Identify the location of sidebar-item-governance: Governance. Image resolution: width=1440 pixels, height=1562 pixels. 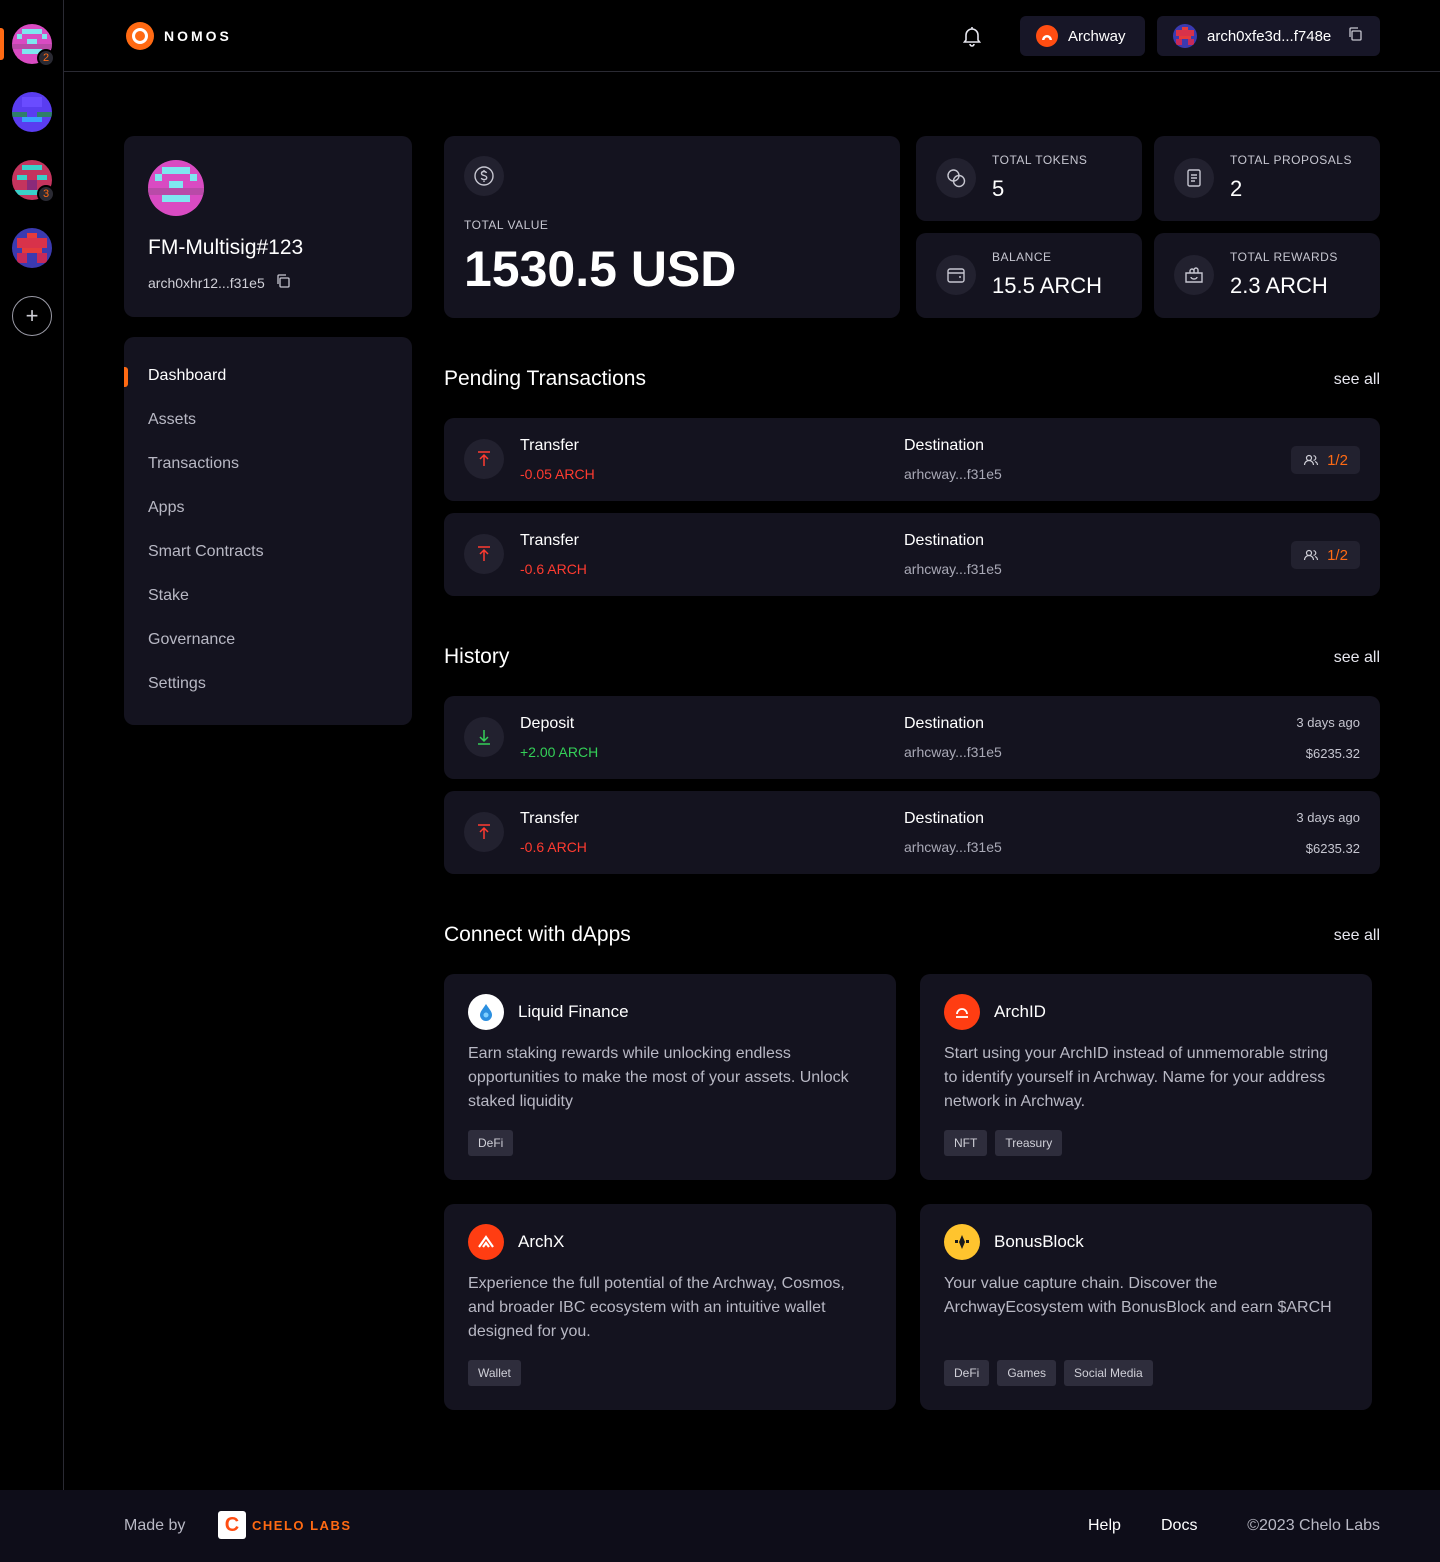
(191, 640).